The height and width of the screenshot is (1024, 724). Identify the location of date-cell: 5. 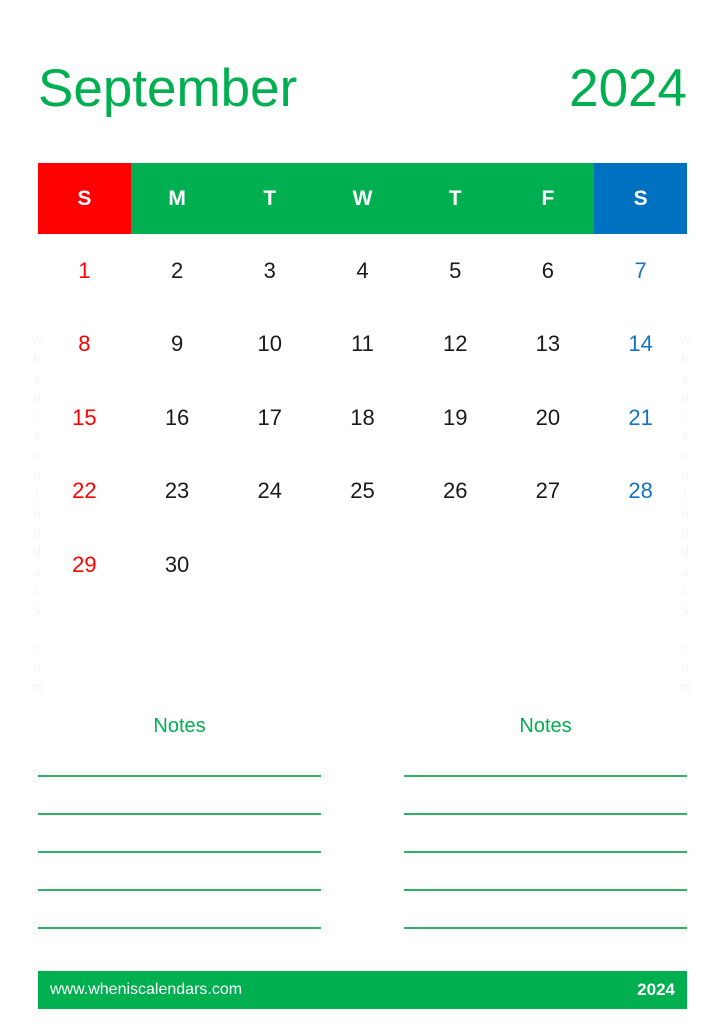
(455, 271).